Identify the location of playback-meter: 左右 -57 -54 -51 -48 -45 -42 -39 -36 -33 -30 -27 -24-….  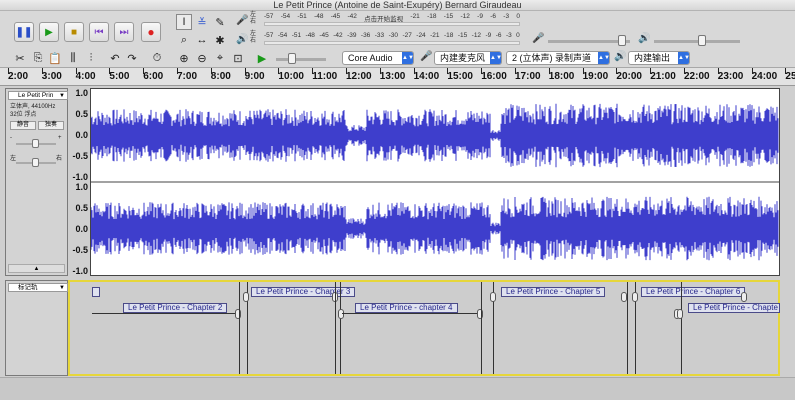
(385, 38).